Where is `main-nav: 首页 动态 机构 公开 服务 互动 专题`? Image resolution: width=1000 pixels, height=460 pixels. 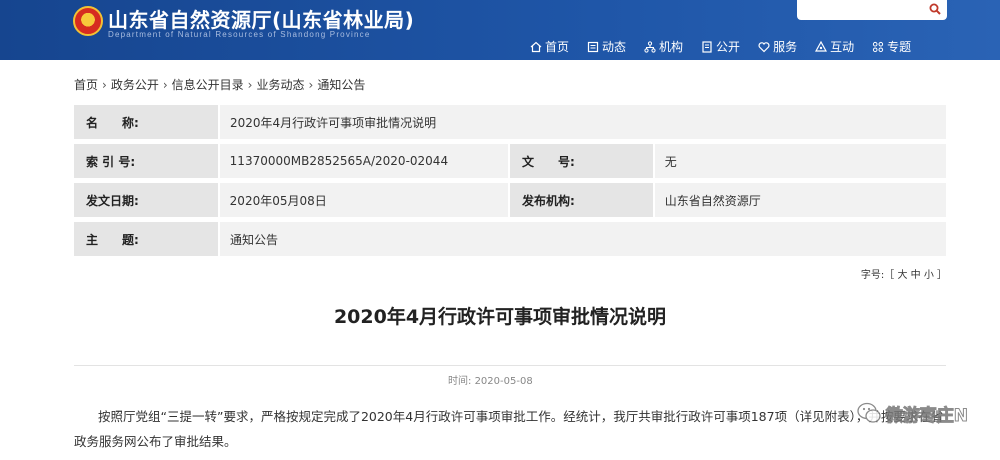 main-nav: 首页 动态 机构 公开 服务 互动 专题 is located at coordinates (720, 46).